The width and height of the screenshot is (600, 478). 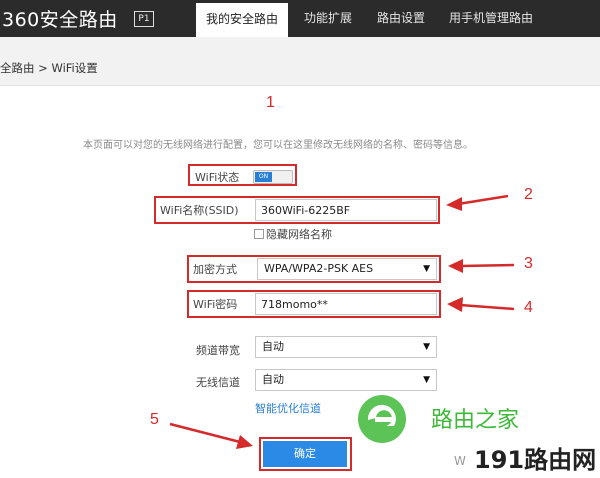 What do you see at coordinates (454, 204) in the screenshot?
I see `arrow-2-head` at bounding box center [454, 204].